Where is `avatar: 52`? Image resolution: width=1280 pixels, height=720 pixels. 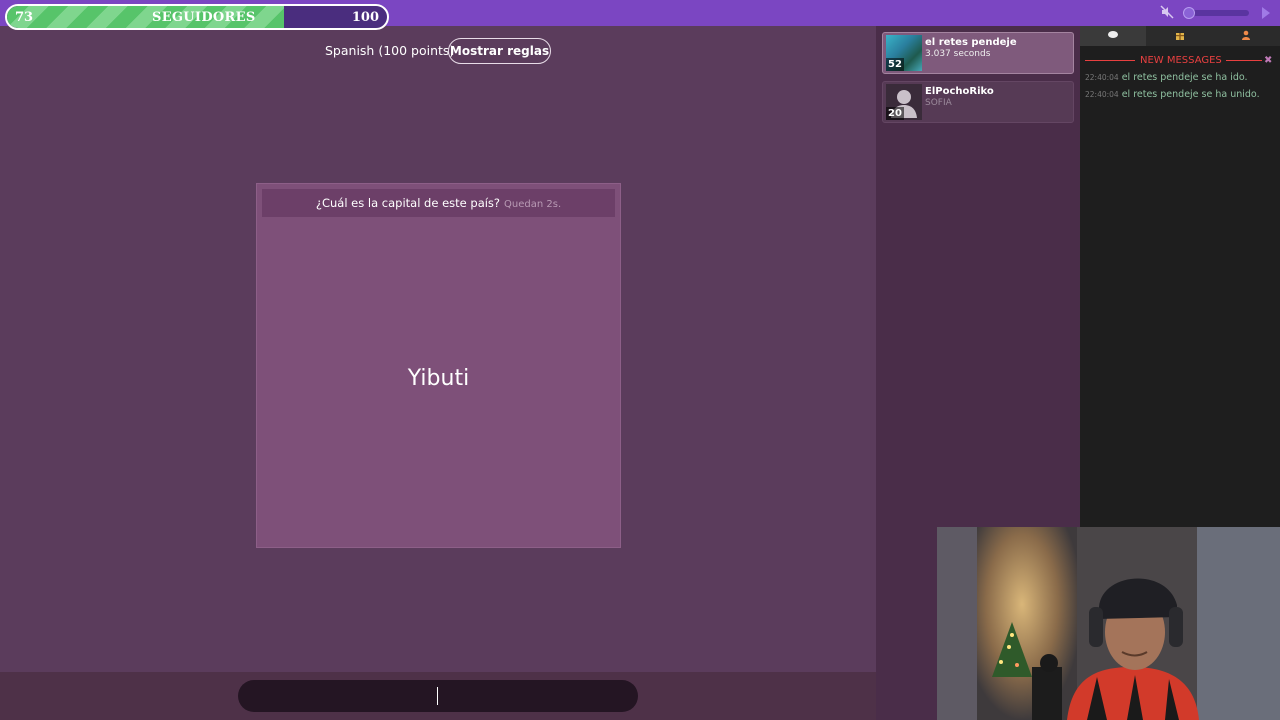
avatar: 52 is located at coordinates (904, 53).